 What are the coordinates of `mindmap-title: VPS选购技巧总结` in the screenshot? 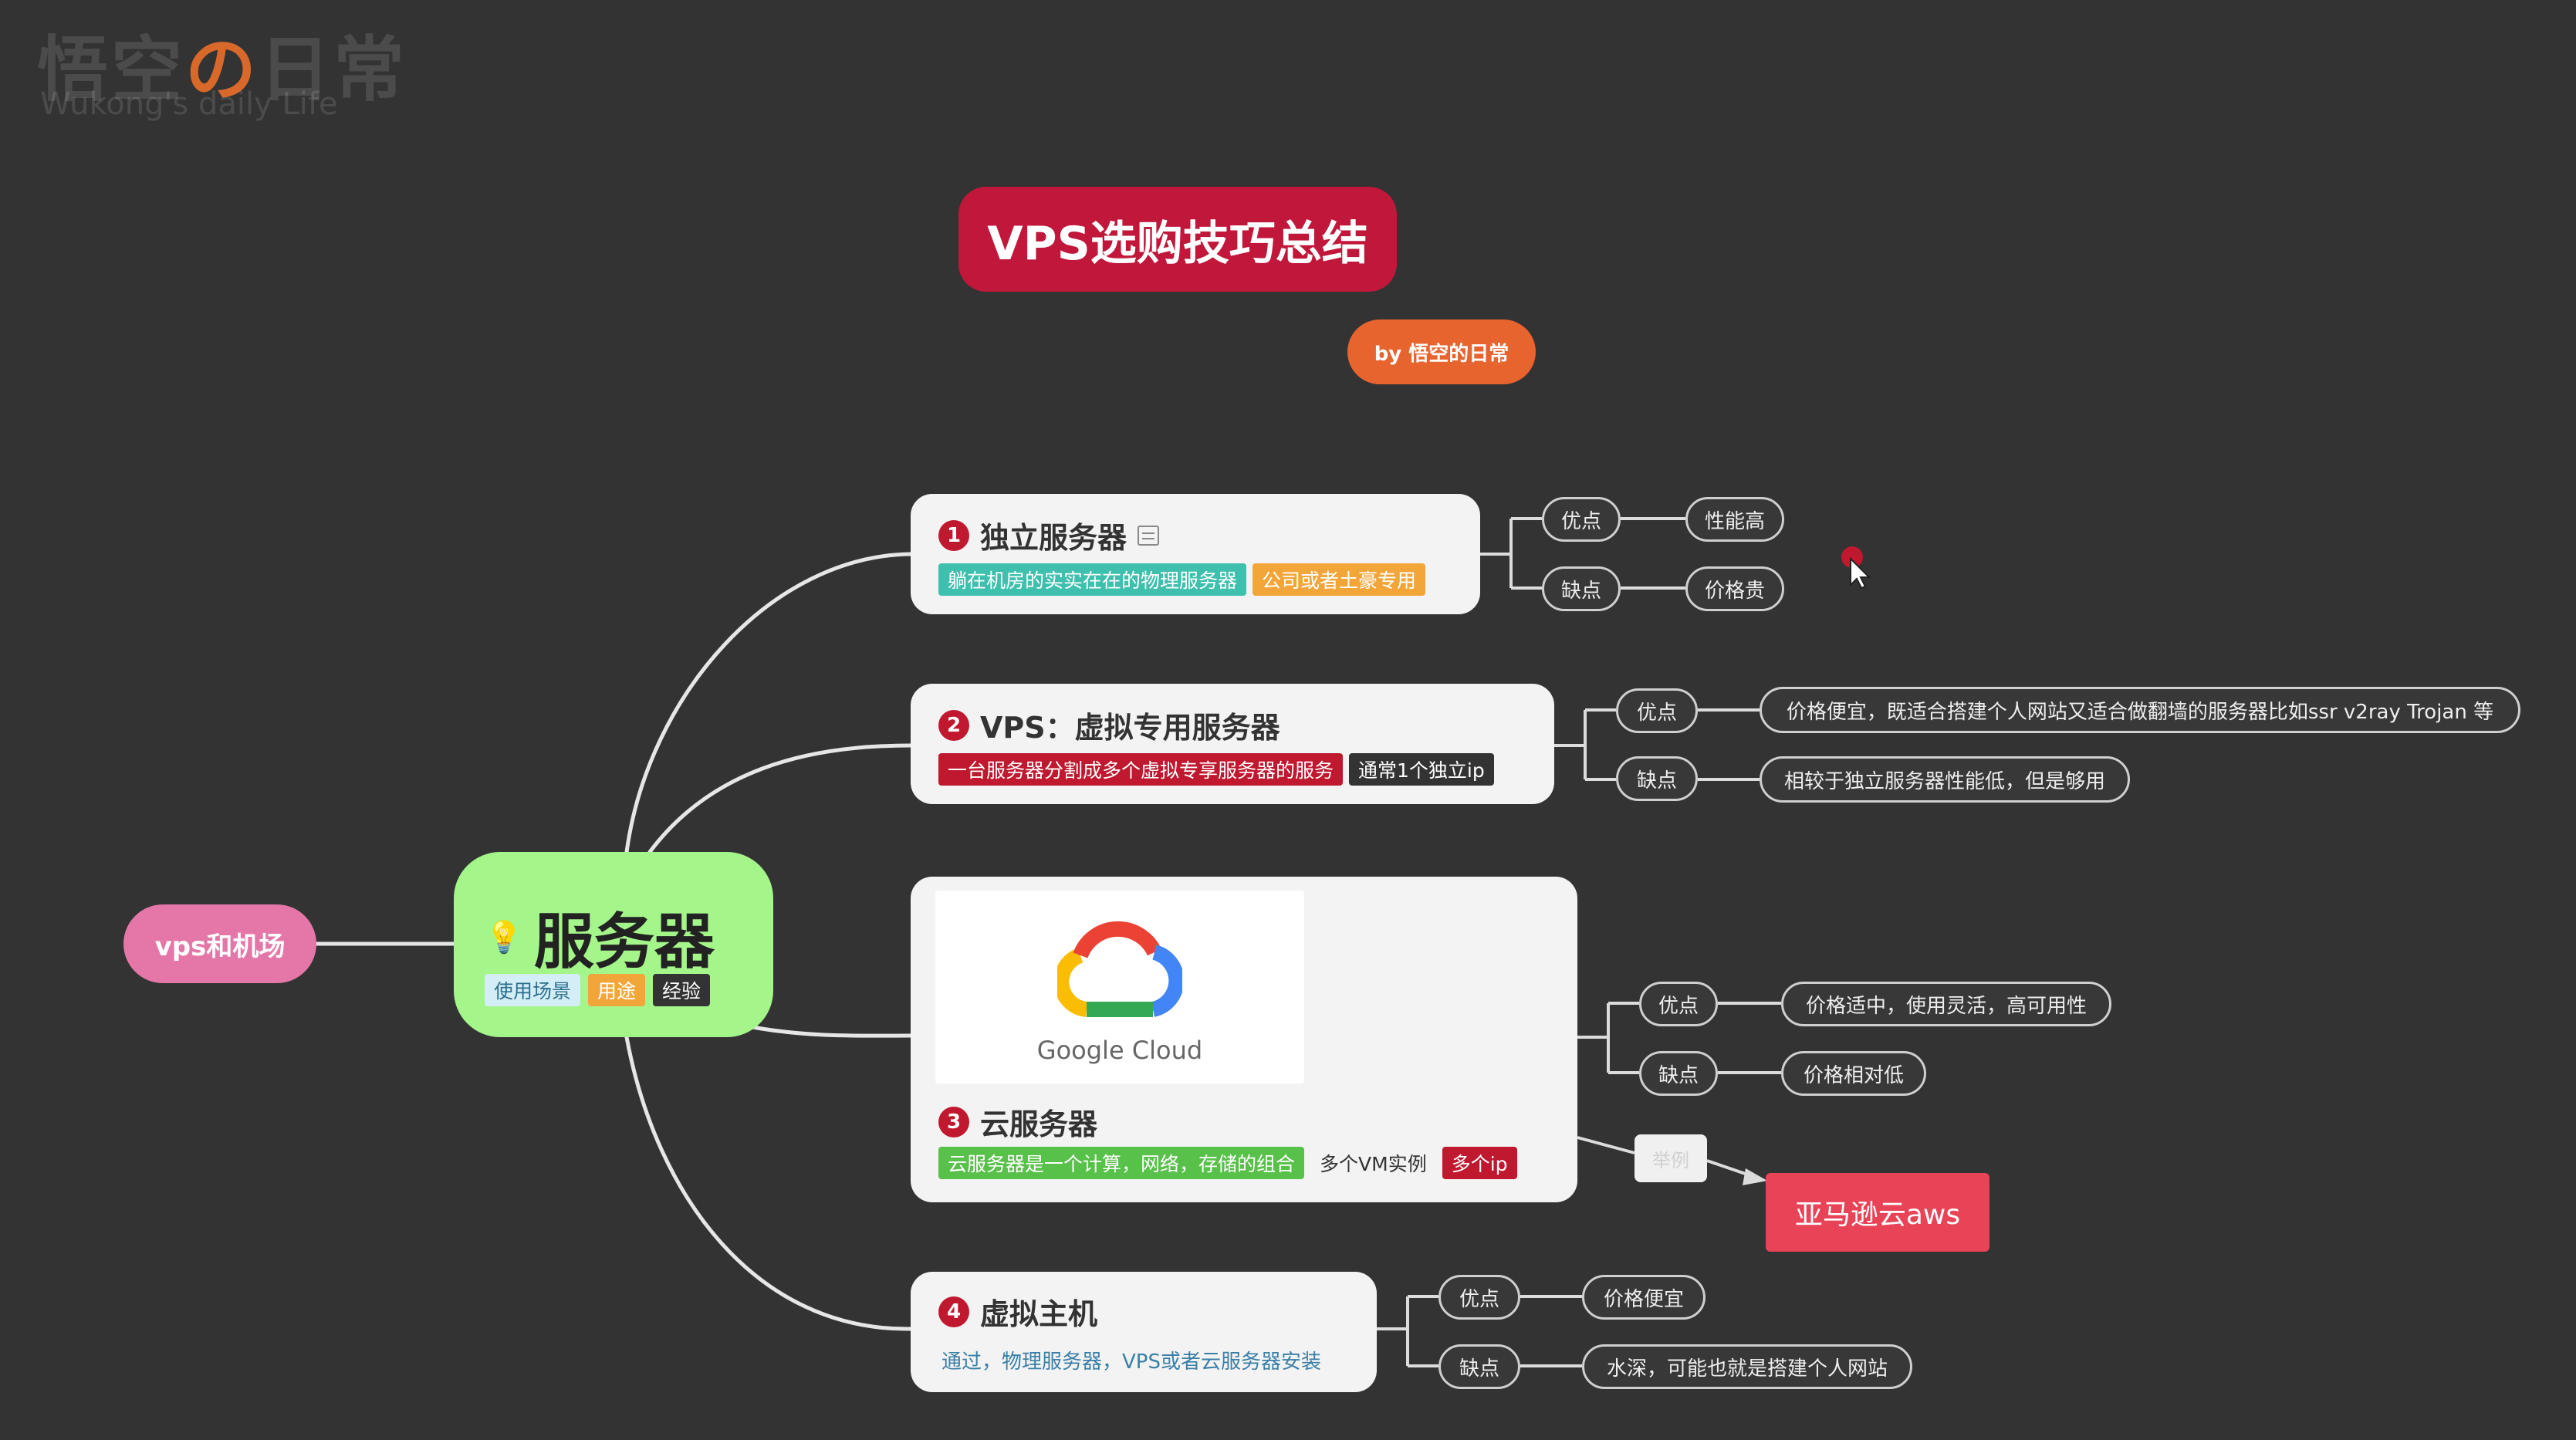 It's located at (1177, 239).